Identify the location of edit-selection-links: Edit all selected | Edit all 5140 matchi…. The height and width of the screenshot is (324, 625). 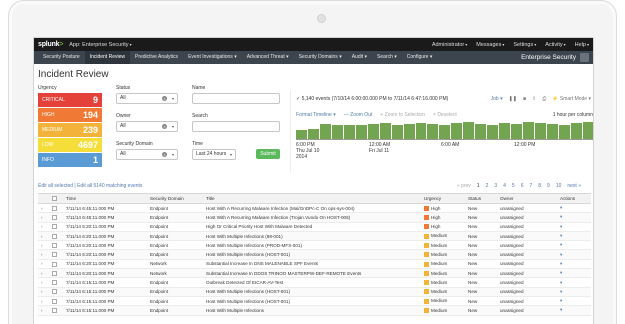
(90, 186).